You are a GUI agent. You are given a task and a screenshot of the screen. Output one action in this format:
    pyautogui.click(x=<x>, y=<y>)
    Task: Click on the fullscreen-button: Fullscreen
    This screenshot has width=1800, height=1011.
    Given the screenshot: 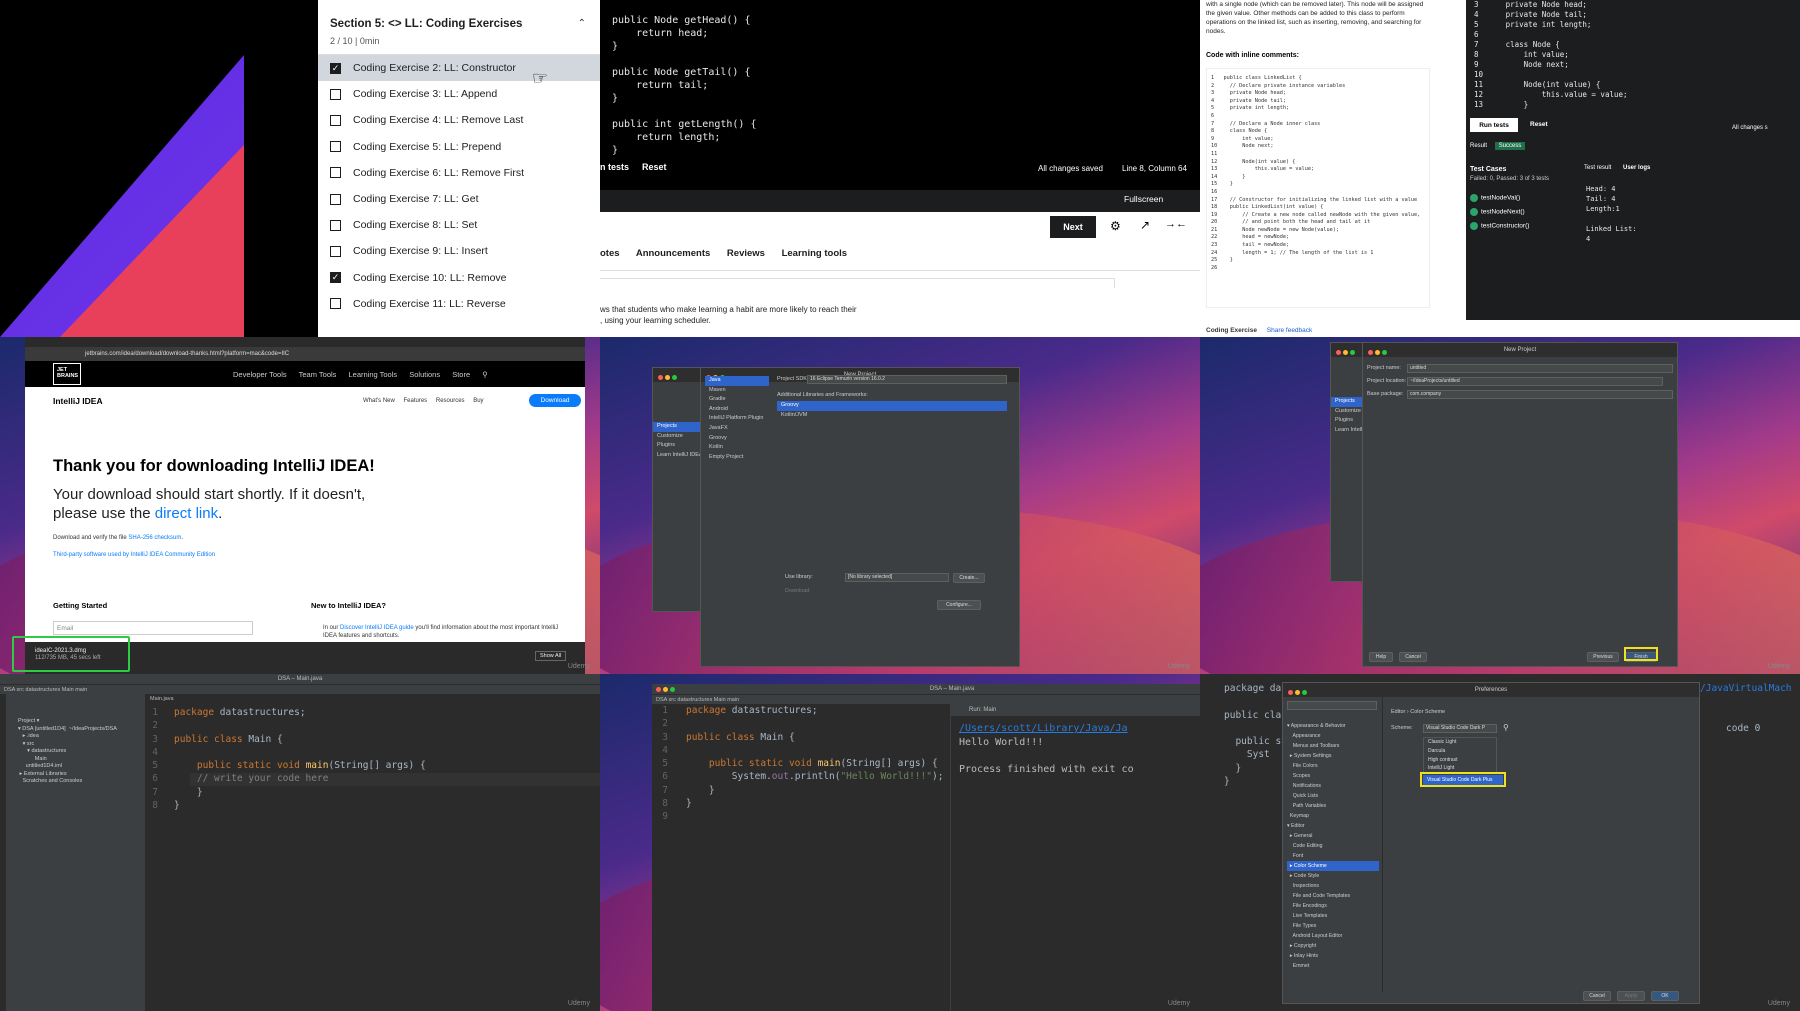 What is the action you would take?
    pyautogui.click(x=1143, y=199)
    